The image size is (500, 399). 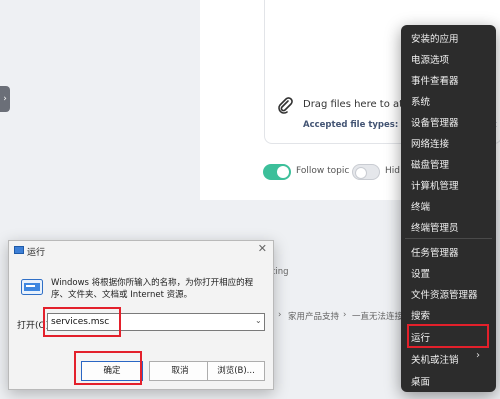 What do you see at coordinates (277, 172) in the screenshot?
I see `follow-topic-toggle` at bounding box center [277, 172].